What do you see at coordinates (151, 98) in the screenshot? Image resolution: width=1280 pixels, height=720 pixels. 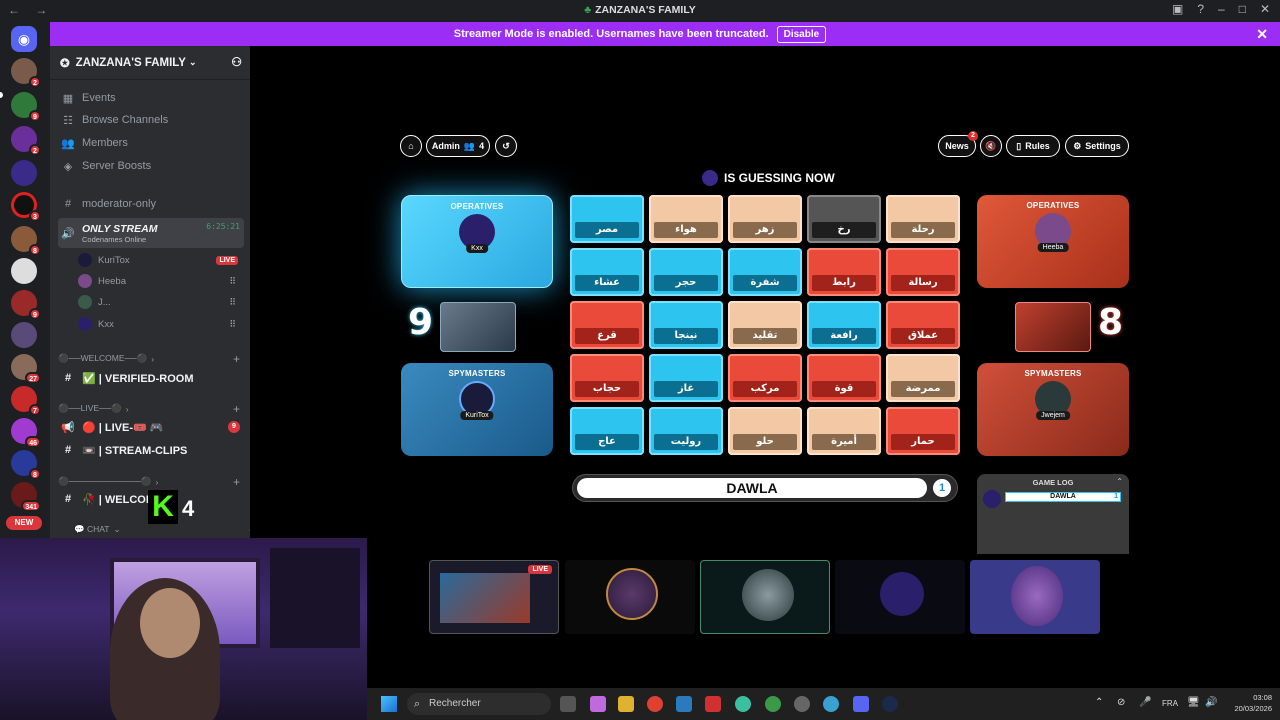 I see `sidebar-item-events: ▦ Events` at bounding box center [151, 98].